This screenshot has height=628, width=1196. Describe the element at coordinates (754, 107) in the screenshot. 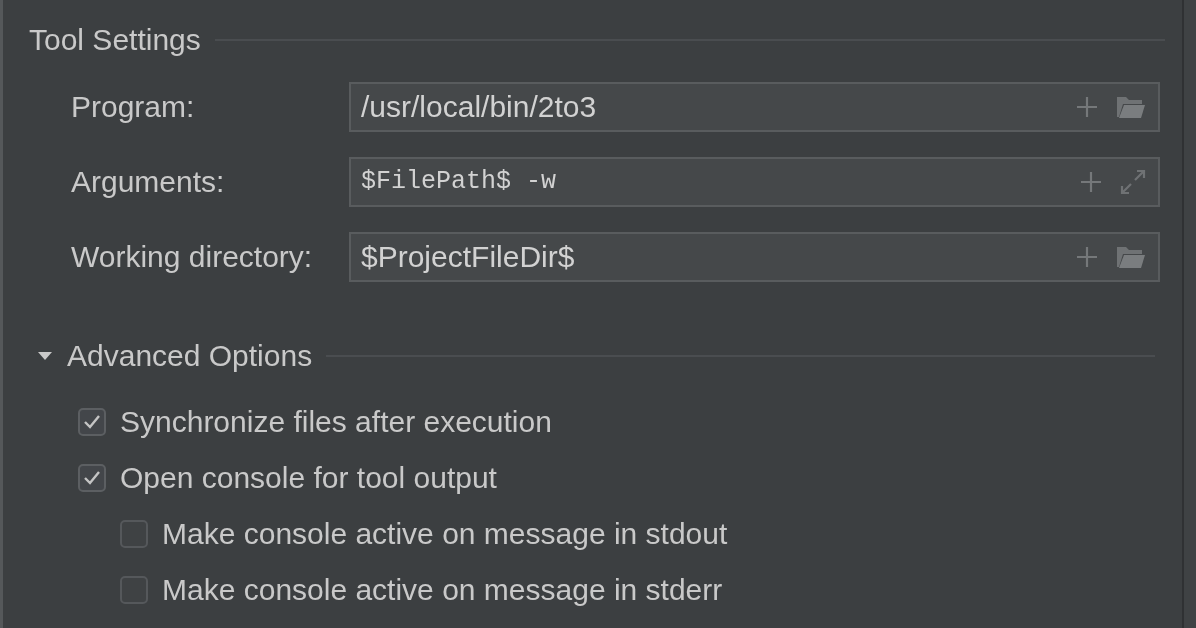

I see `text-field: /usr/local/bin/2to3` at that location.